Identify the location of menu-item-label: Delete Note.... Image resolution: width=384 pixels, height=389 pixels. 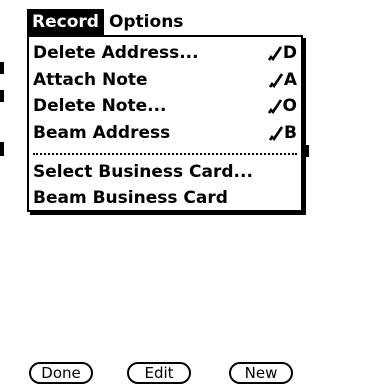
(100, 106).